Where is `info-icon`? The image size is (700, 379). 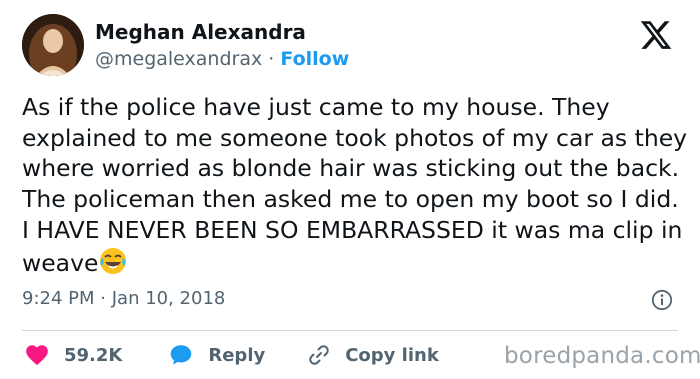
info-icon is located at coordinates (662, 300).